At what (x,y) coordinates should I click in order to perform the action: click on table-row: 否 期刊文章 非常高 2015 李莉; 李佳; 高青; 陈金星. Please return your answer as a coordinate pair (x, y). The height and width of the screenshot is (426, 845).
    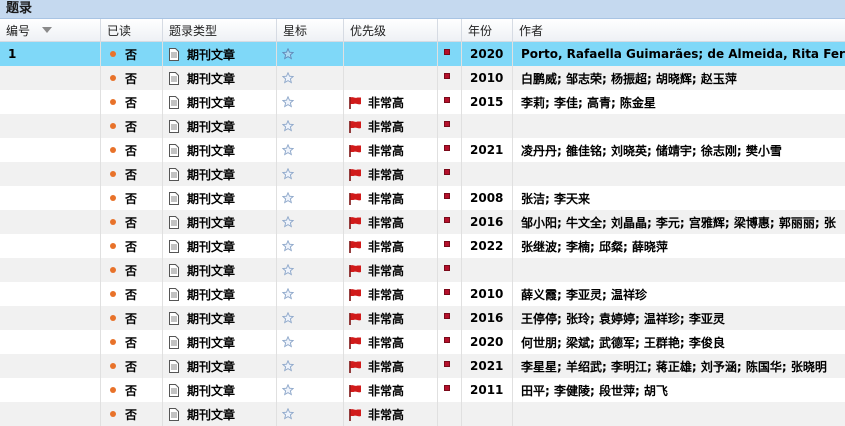
    Looking at the image, I should click on (422, 102).